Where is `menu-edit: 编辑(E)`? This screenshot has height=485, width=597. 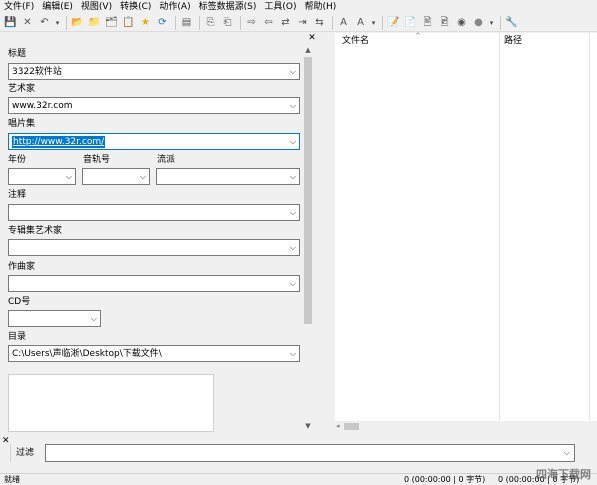 menu-edit: 编辑(E) is located at coordinates (57, 7).